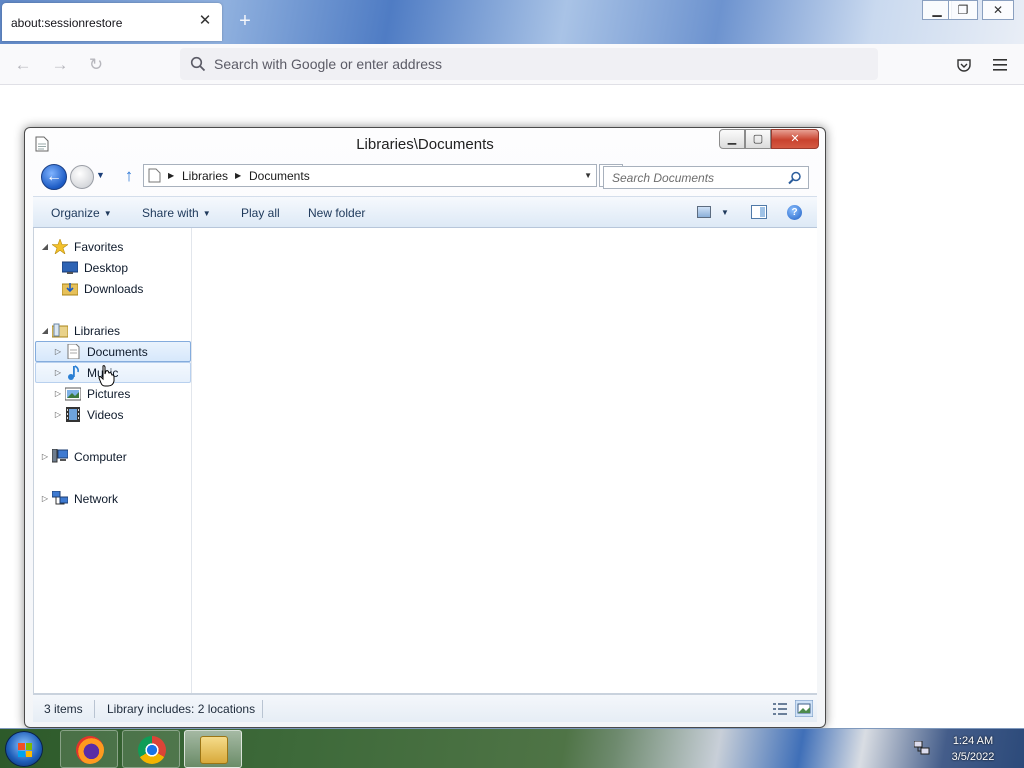 This screenshot has width=1024, height=768. Describe the element at coordinates (245, 21) in the screenshot. I see `new-tab-button: +` at that location.